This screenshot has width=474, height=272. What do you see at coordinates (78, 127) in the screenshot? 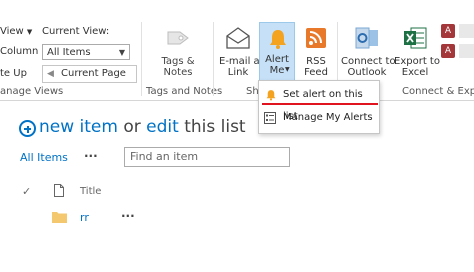
I see `new-item-link: new item` at bounding box center [78, 127].